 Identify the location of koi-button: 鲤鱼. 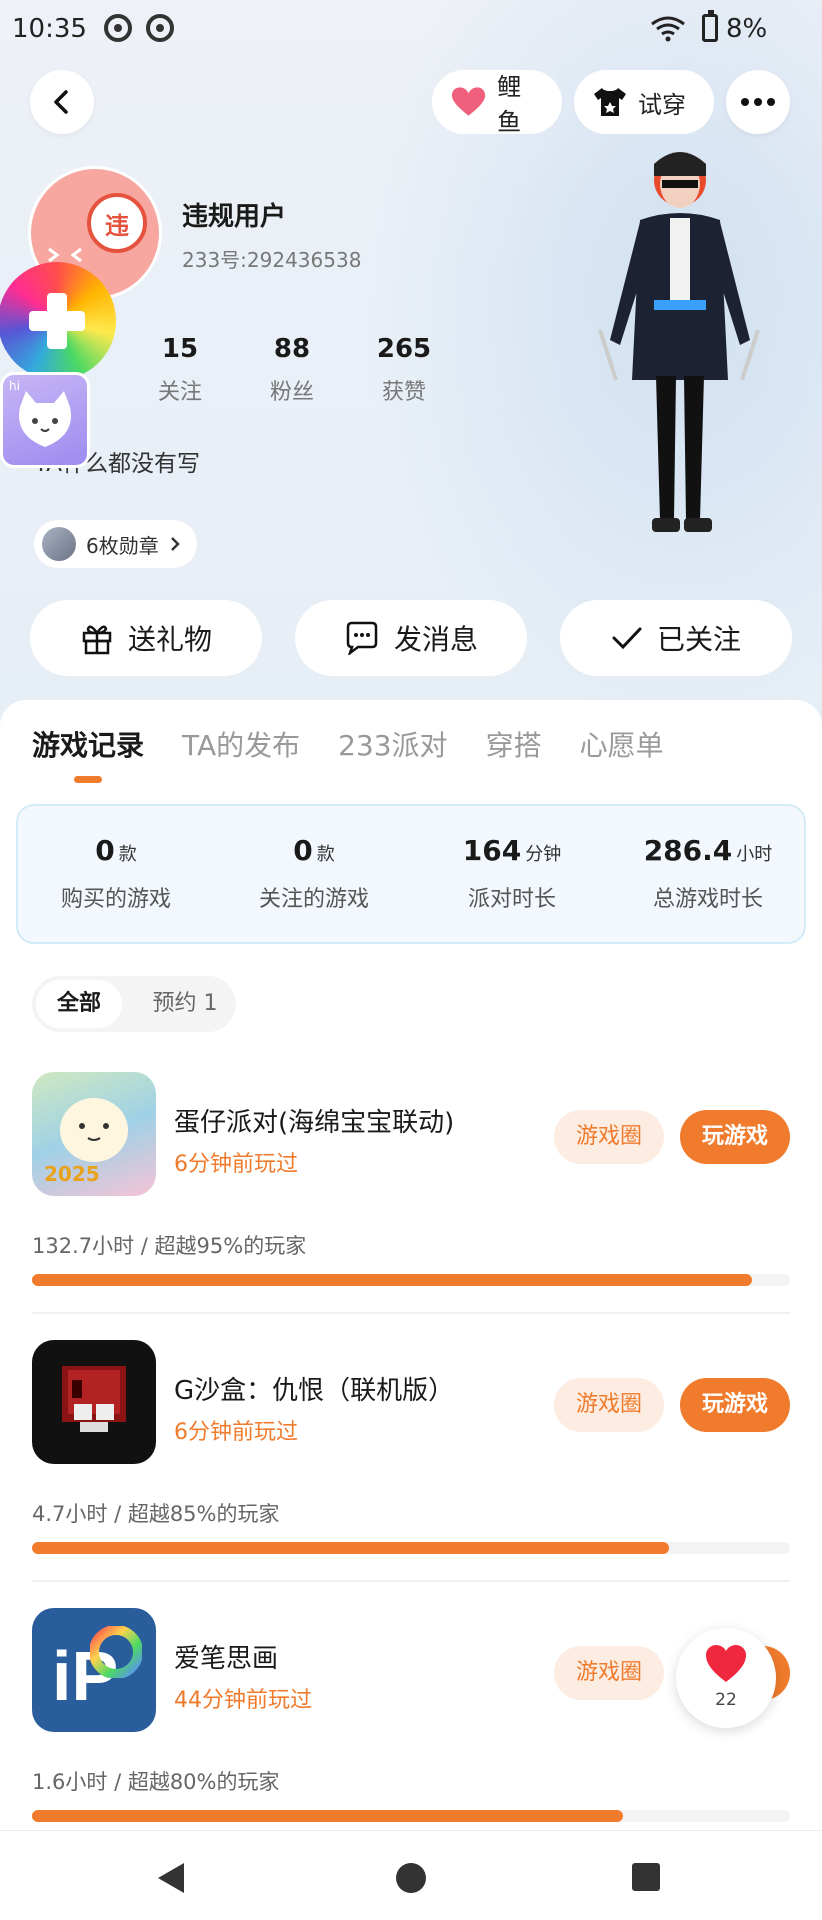
(497, 103).